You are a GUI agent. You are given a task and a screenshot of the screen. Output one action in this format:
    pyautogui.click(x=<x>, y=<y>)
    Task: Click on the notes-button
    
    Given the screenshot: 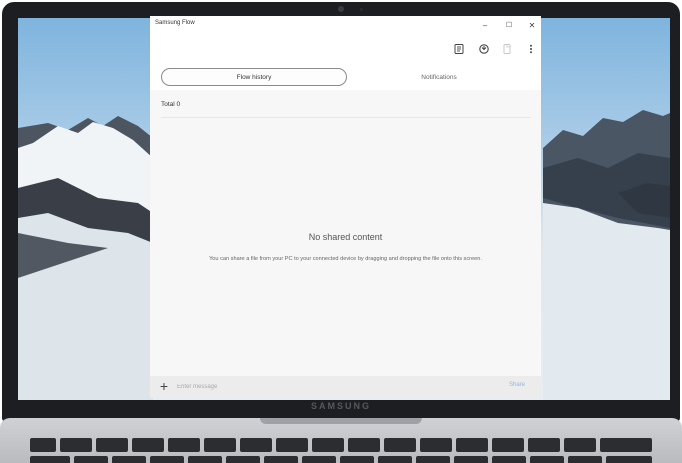 What is the action you would take?
    pyautogui.click(x=459, y=49)
    